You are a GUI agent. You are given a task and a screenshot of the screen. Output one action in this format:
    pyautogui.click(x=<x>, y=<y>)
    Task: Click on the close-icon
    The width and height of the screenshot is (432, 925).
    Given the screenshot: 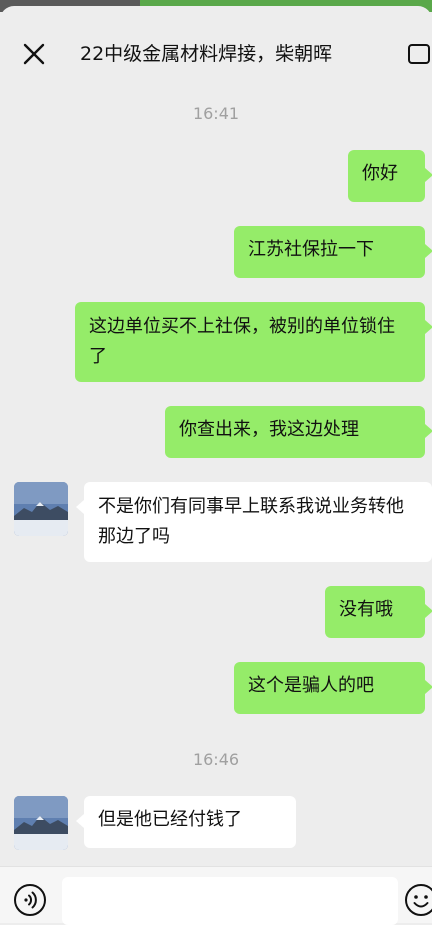 What is the action you would take?
    pyautogui.click(x=34, y=54)
    